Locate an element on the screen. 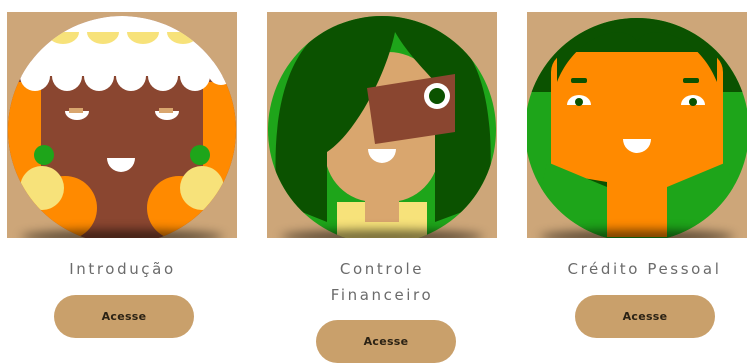  card-title: Crédito Pessoal is located at coordinates (644, 269).